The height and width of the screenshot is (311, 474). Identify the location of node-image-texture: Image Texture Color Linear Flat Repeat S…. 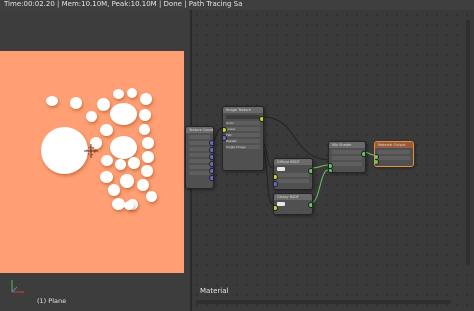
(243, 138).